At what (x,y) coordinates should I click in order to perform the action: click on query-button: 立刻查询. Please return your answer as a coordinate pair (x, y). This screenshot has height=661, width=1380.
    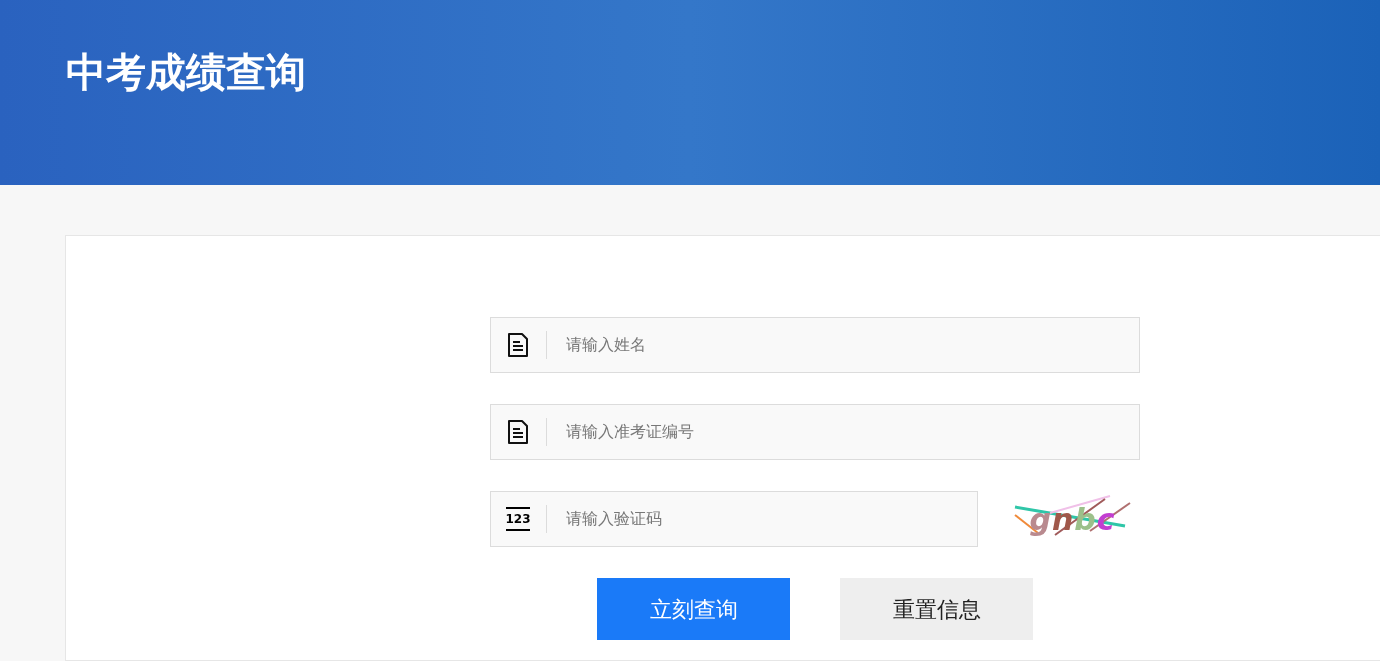
    Looking at the image, I should click on (693, 609).